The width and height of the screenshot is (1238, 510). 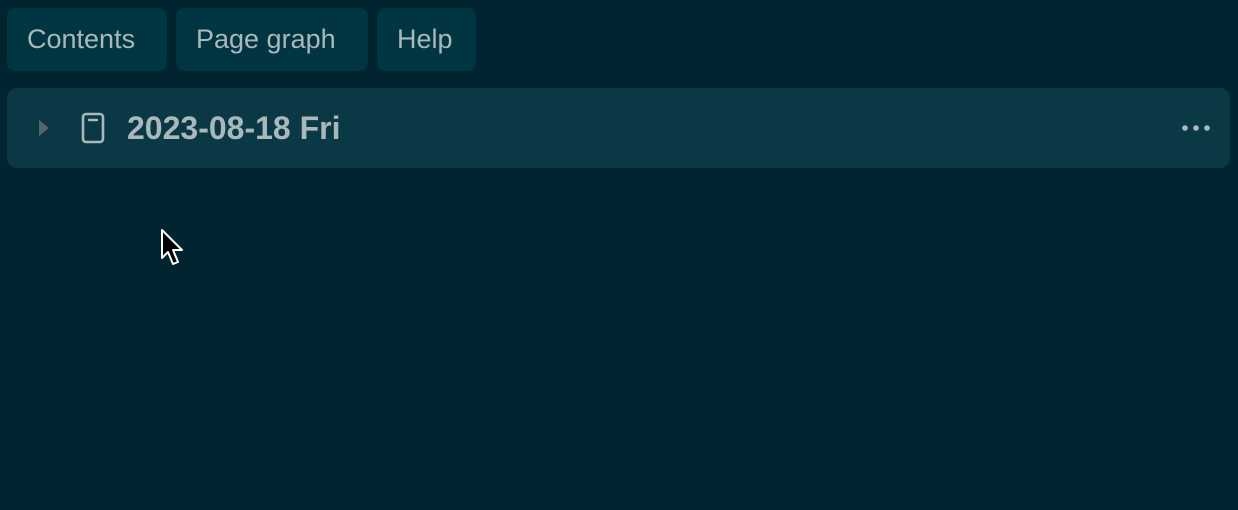 What do you see at coordinates (272, 39) in the screenshot?
I see `tab-page-graph: Page graph` at bounding box center [272, 39].